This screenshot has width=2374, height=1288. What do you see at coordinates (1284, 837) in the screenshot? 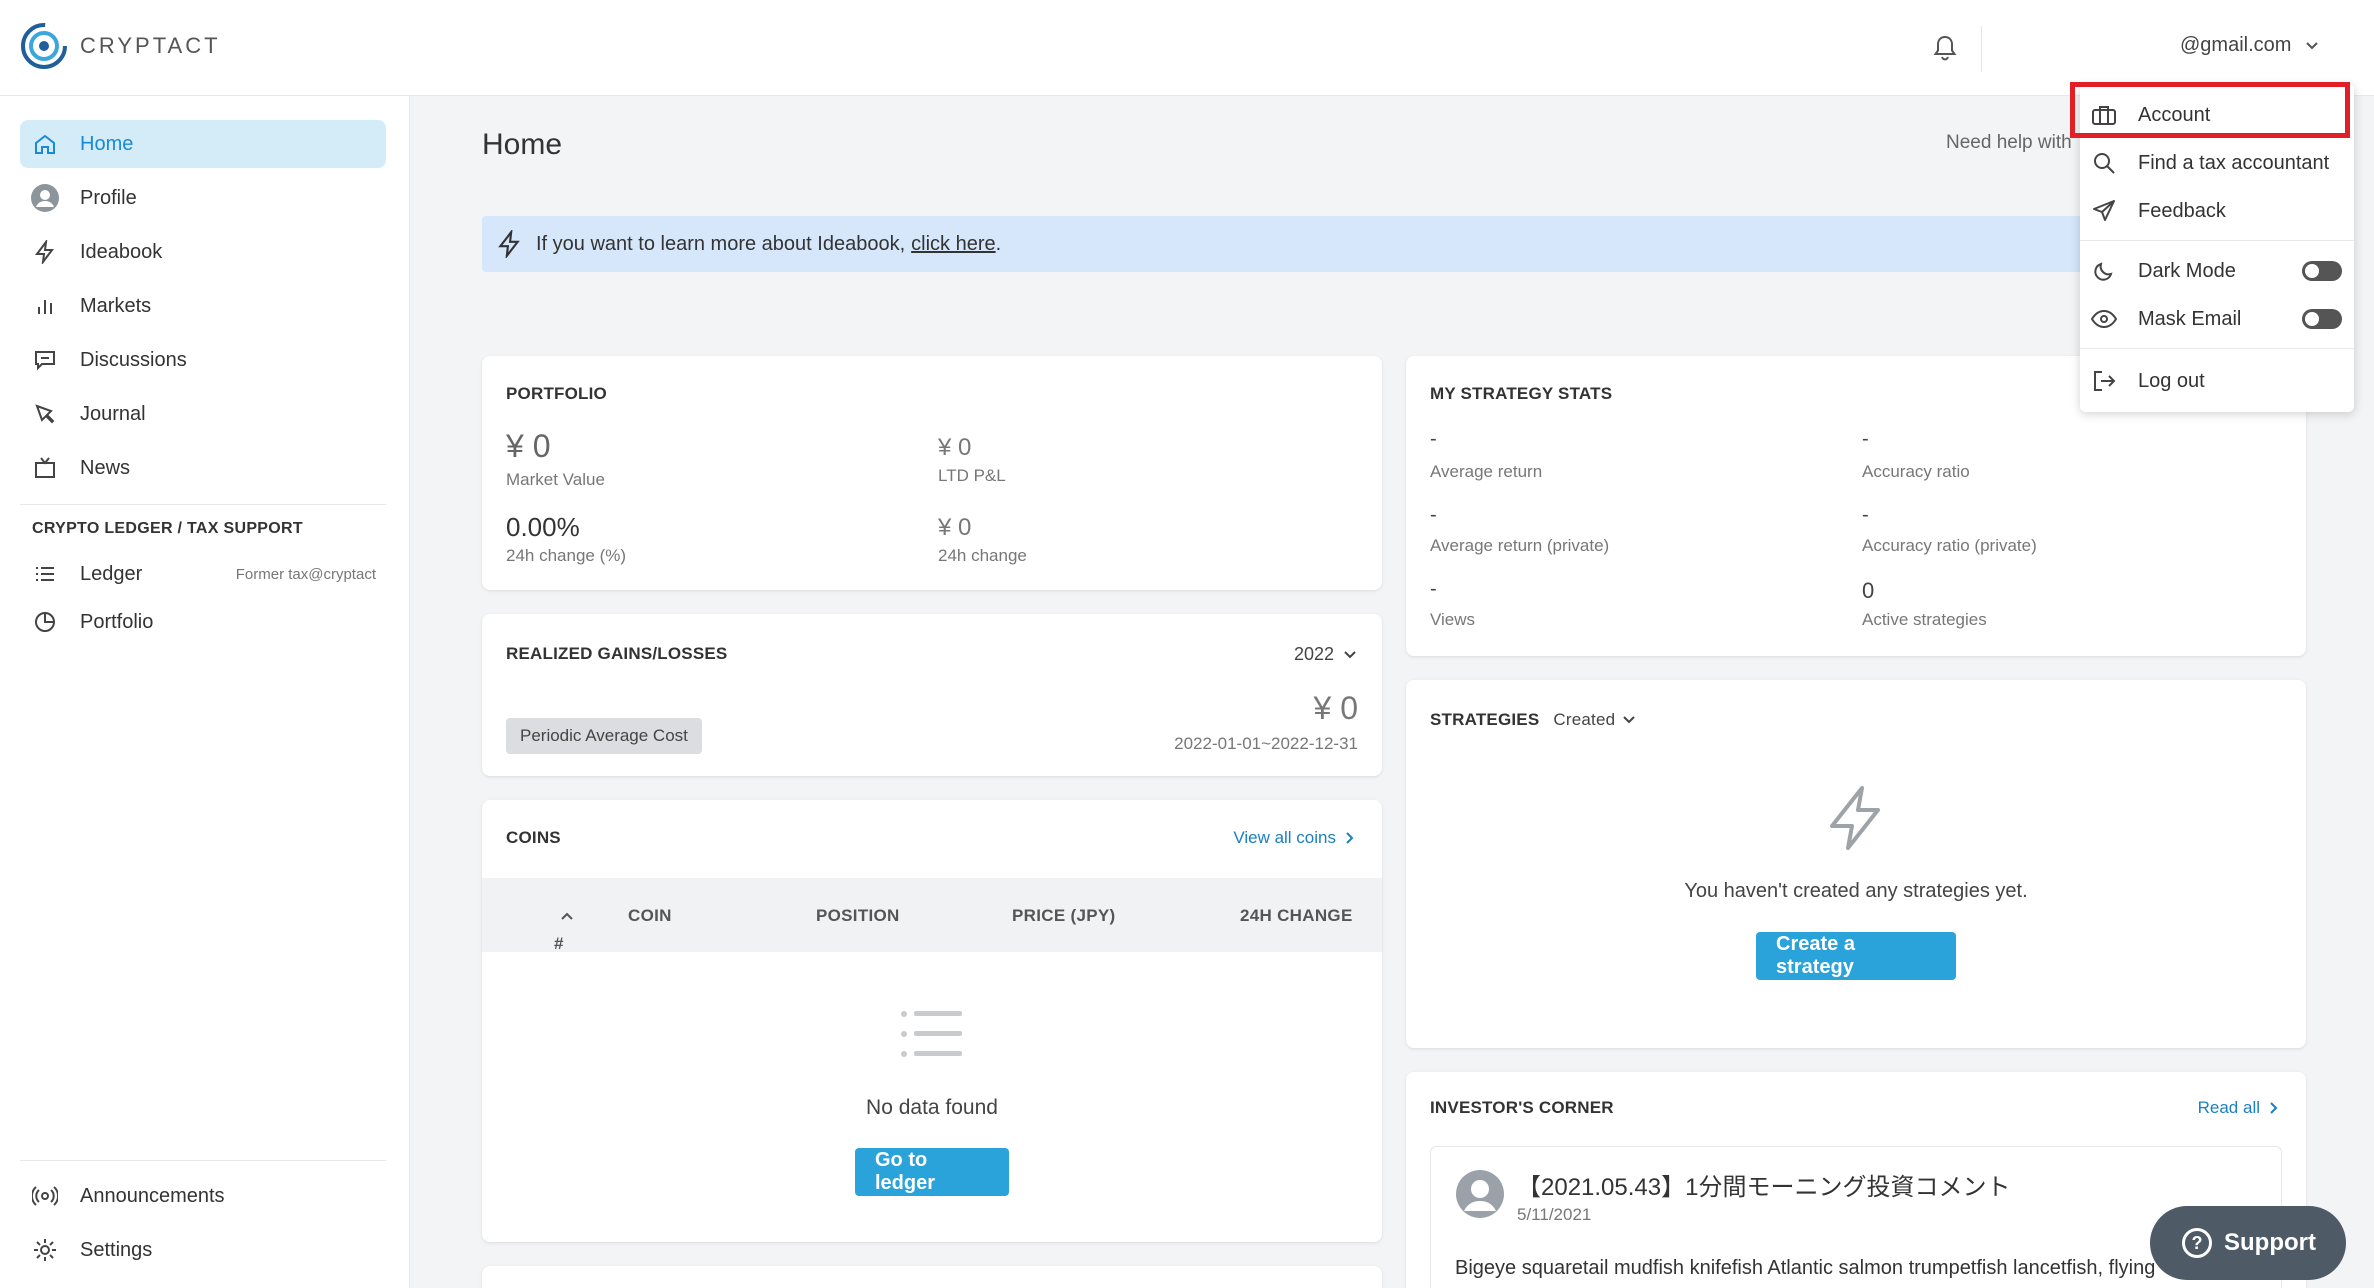
I see `view-all-coins-label: View all coins` at bounding box center [1284, 837].